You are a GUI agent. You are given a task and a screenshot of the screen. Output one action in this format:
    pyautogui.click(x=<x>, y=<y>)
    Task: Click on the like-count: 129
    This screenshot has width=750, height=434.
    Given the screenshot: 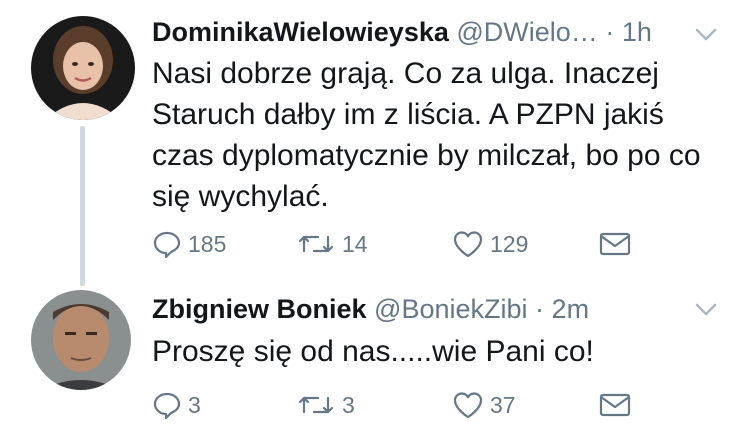 What is the action you would take?
    pyautogui.click(x=509, y=243)
    